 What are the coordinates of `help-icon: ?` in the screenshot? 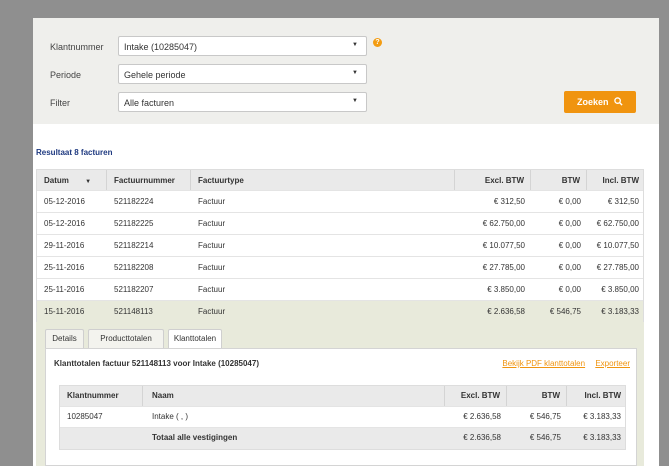 It's located at (377, 42).